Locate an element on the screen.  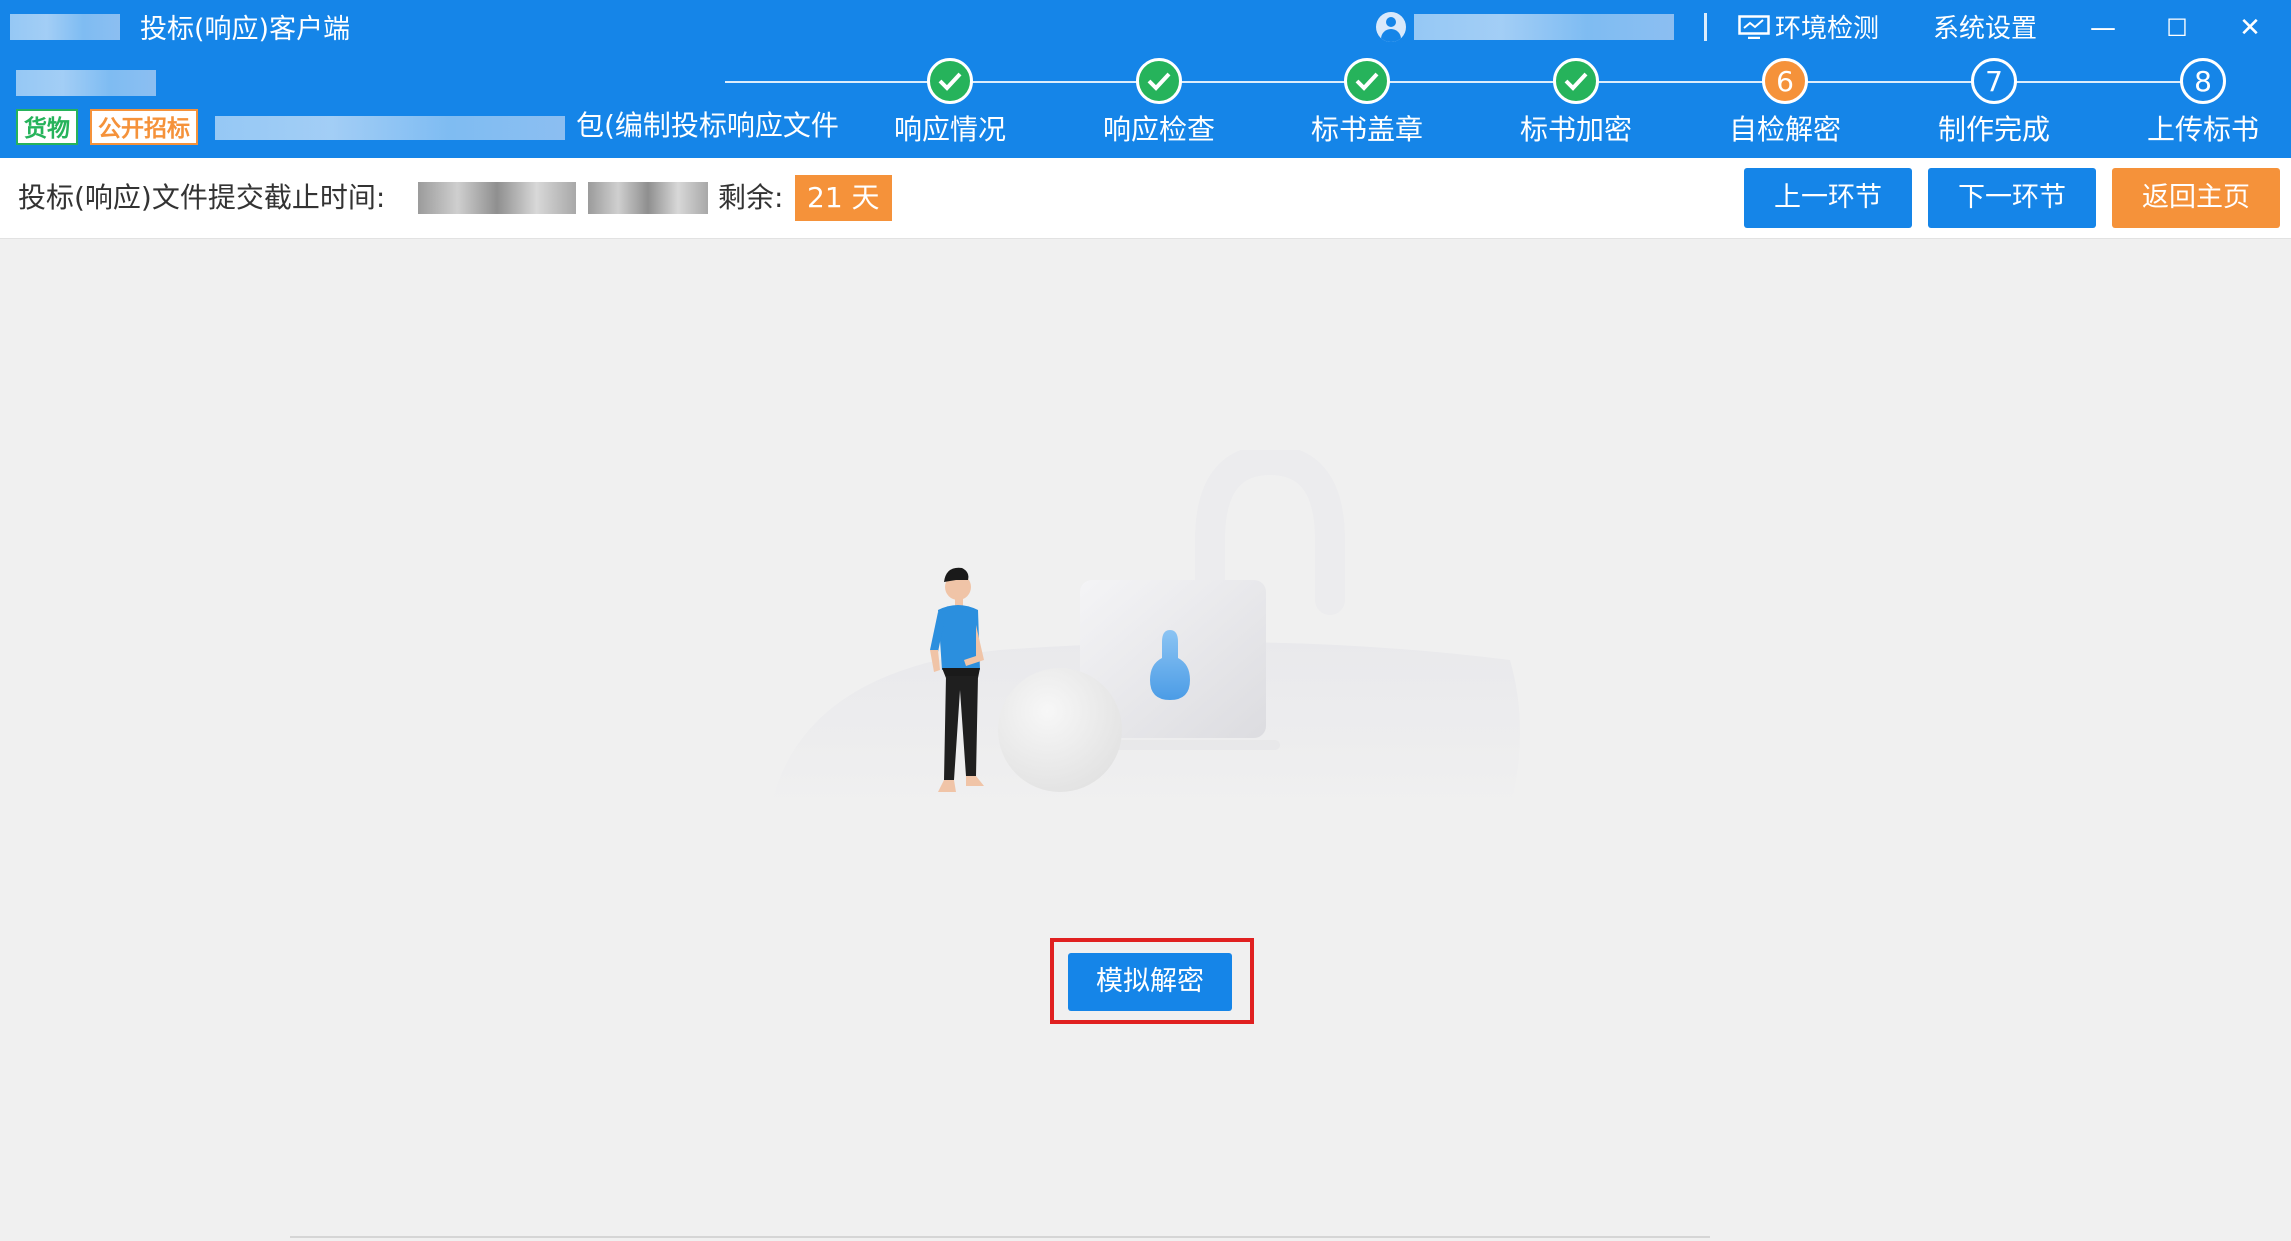
next-step-button: 下一环节 is located at coordinates (2012, 198).